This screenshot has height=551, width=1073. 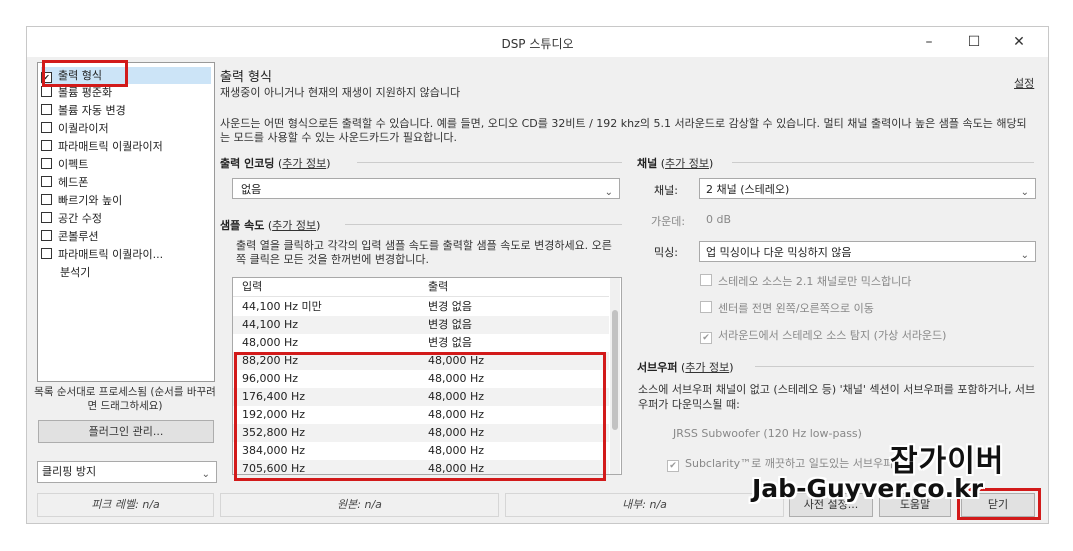 I want to click on sidebar-item-headphones: 헤드폰, so click(x=126, y=182).